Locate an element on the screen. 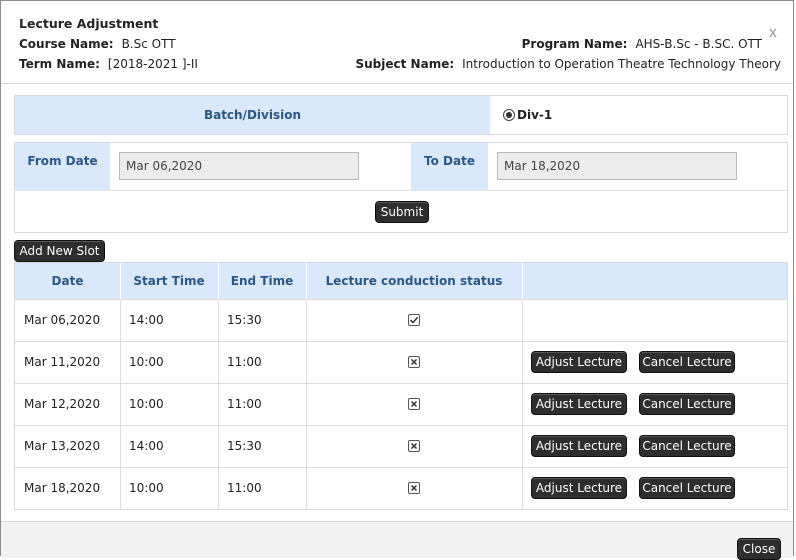 Image resolution: width=796 pixels, height=560 pixels. course-name-row: Course Name: B.Sc OTT is located at coordinates (97, 44).